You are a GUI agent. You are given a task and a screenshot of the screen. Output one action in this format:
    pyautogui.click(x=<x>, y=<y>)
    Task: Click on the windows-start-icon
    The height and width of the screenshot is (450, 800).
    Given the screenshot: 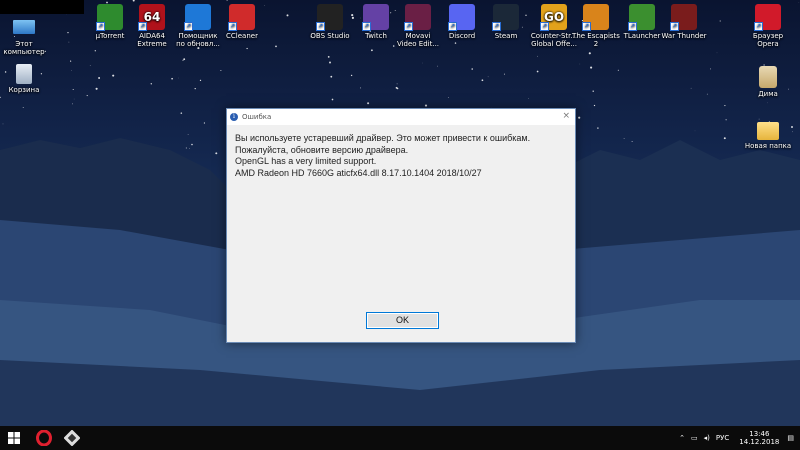 What is the action you would take?
    pyautogui.click(x=14, y=438)
    